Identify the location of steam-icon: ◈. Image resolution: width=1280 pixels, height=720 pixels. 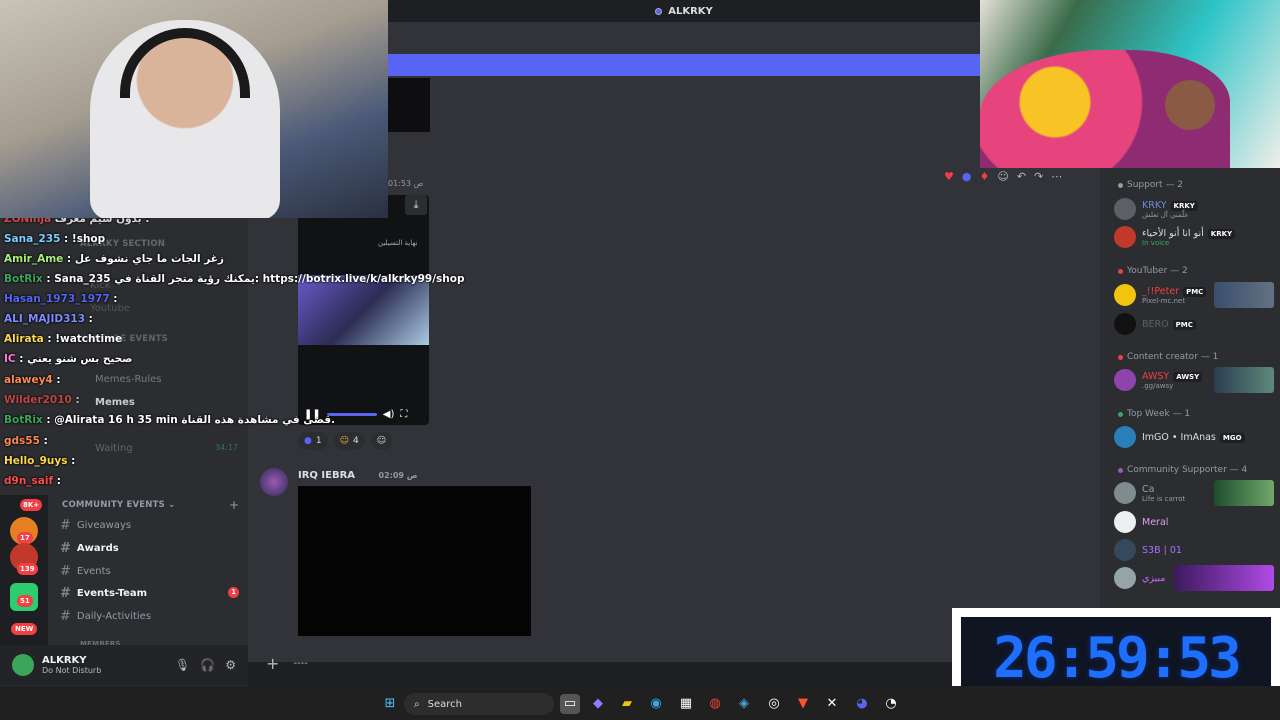
(744, 704).